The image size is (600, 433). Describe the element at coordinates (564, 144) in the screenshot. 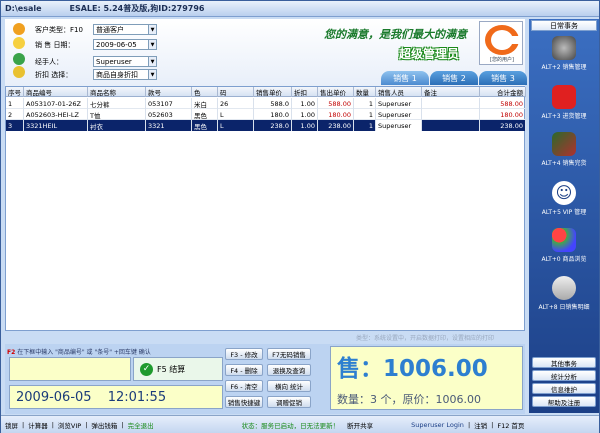

I see `feather-icon` at that location.